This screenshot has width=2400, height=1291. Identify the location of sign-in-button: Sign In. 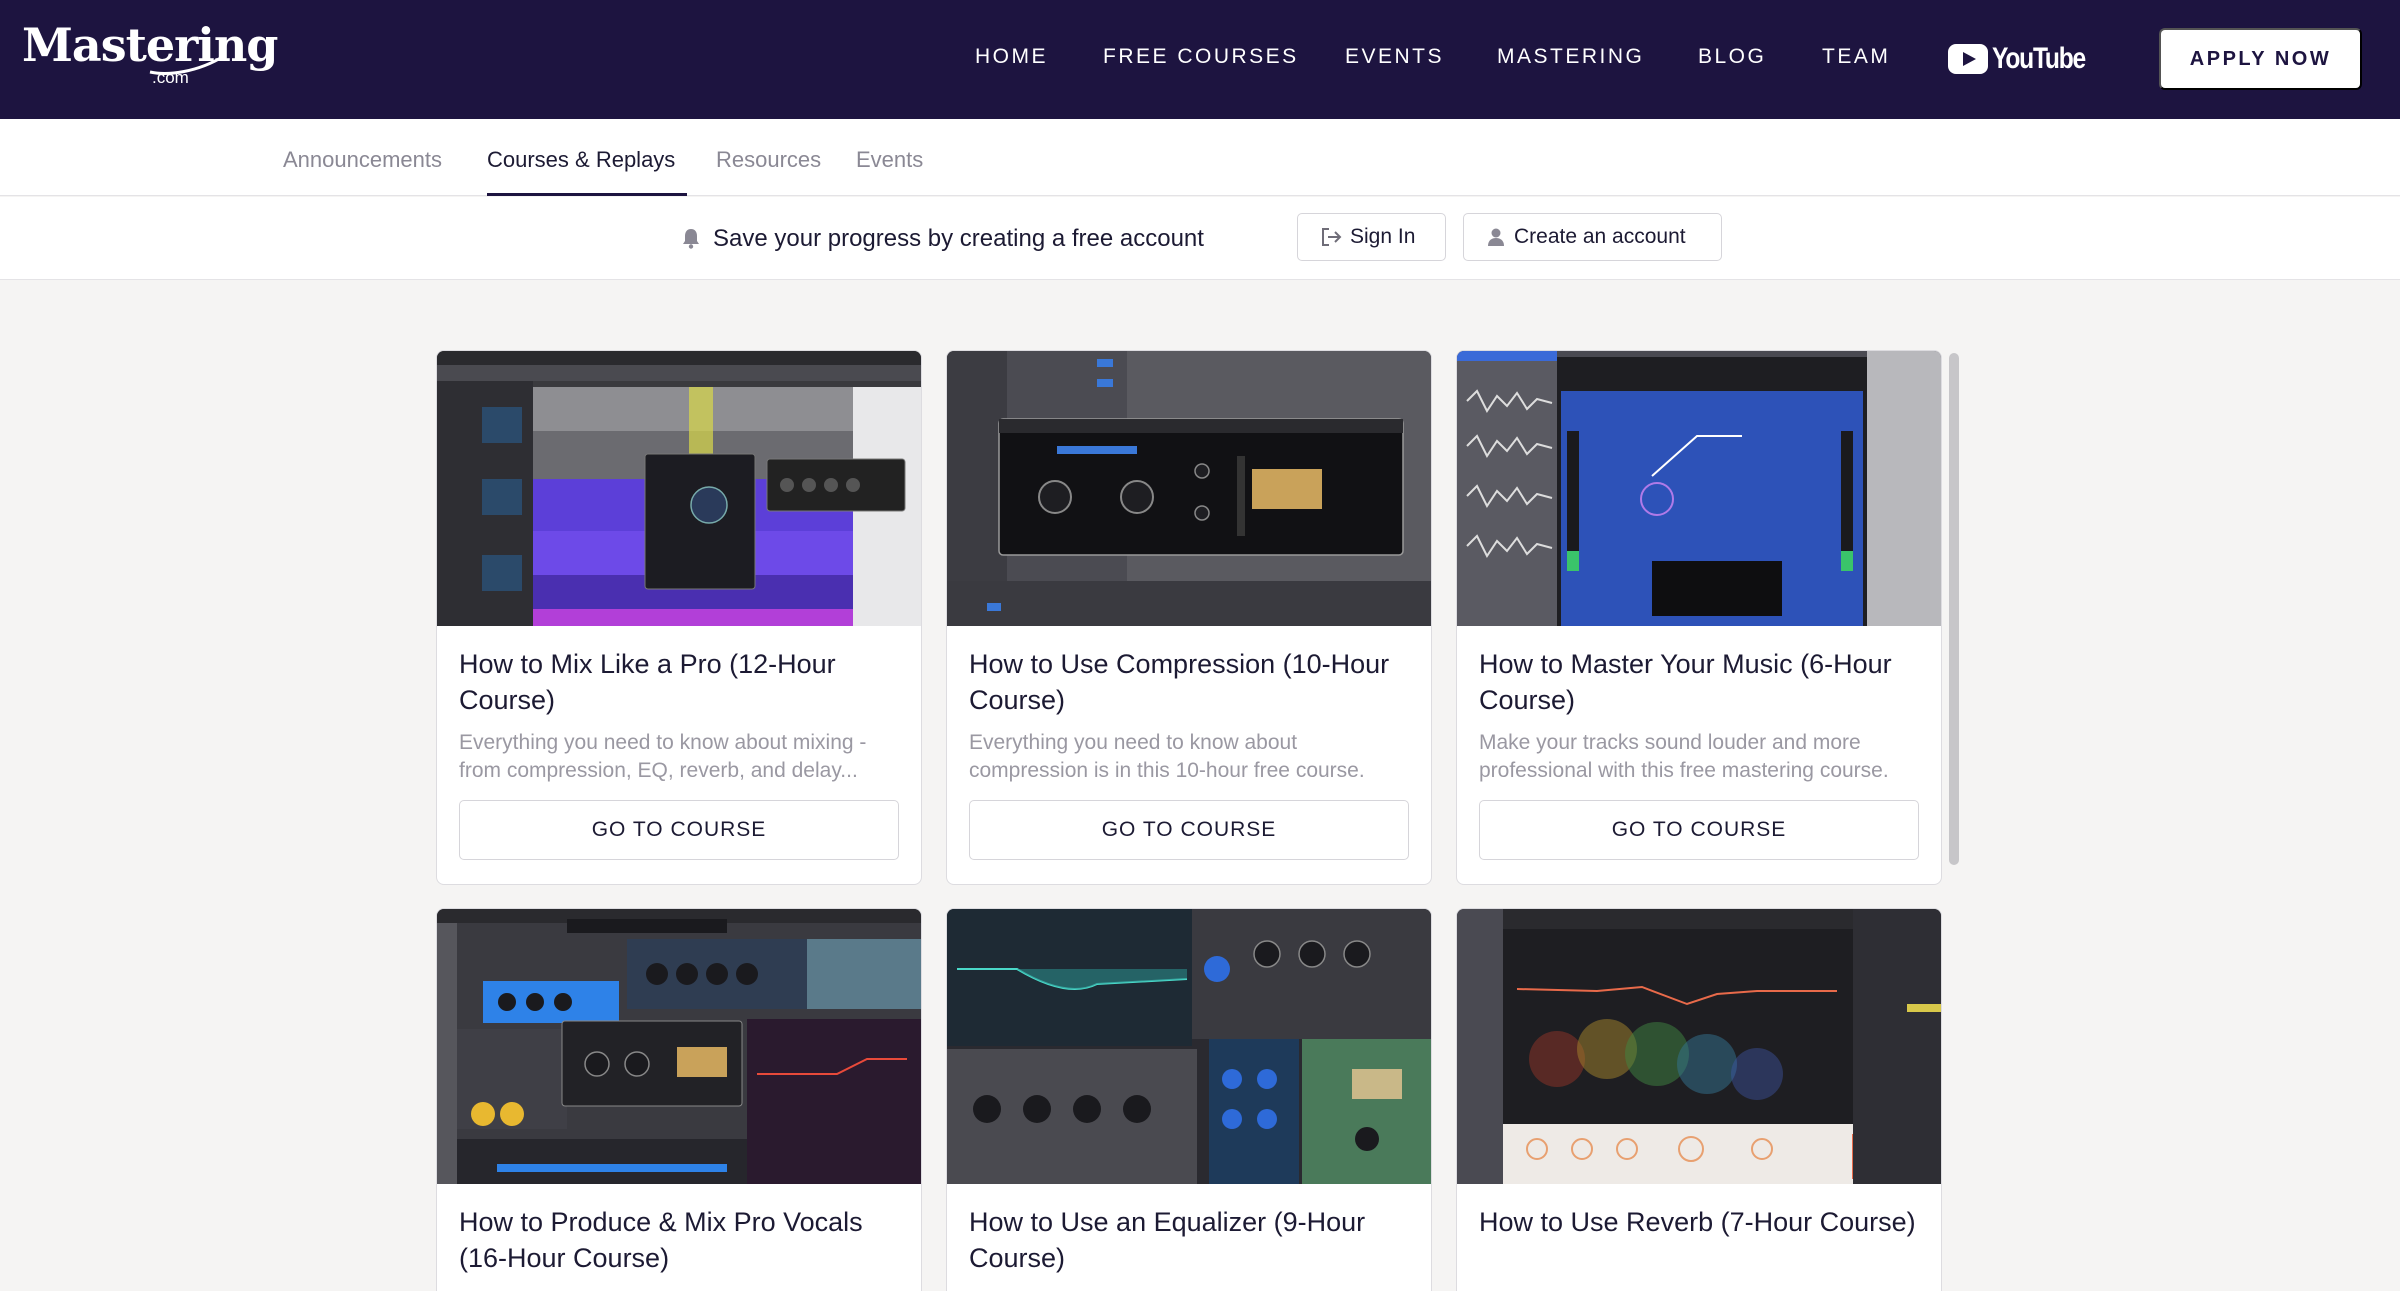
(1371, 237).